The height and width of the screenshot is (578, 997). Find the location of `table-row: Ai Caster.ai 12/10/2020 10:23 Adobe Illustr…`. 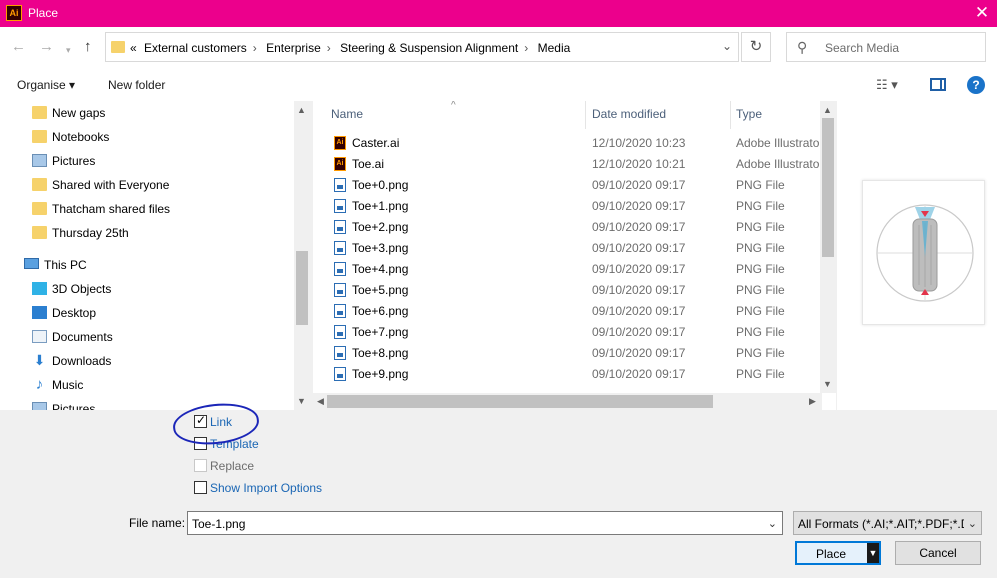

table-row: Ai Caster.ai 12/10/2020 10:23 Adobe Illustr… is located at coordinates (567, 142).